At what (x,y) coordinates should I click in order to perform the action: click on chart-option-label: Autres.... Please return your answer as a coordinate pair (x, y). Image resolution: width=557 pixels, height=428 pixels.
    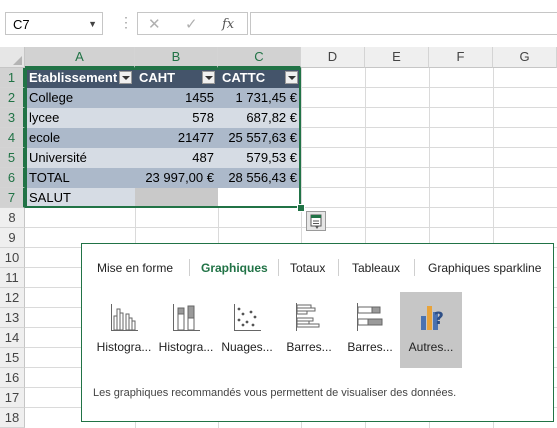
    Looking at the image, I should click on (431, 347).